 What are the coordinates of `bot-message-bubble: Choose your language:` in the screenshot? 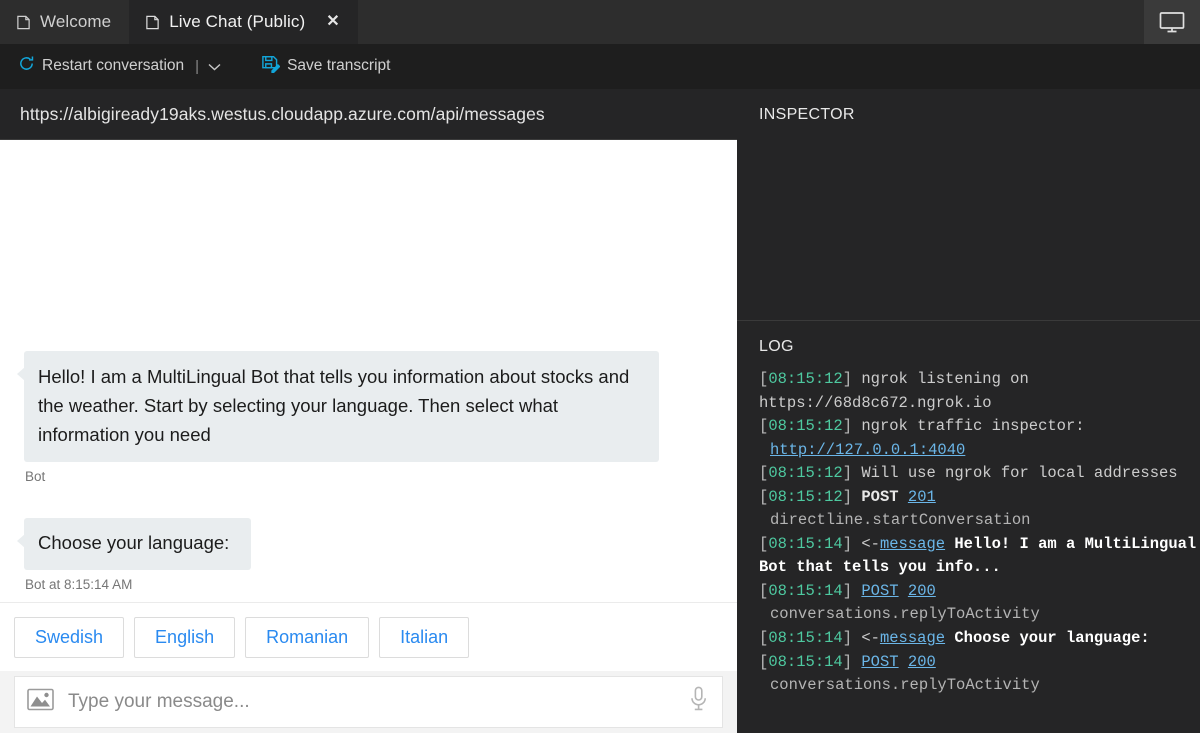 It's located at (134, 544).